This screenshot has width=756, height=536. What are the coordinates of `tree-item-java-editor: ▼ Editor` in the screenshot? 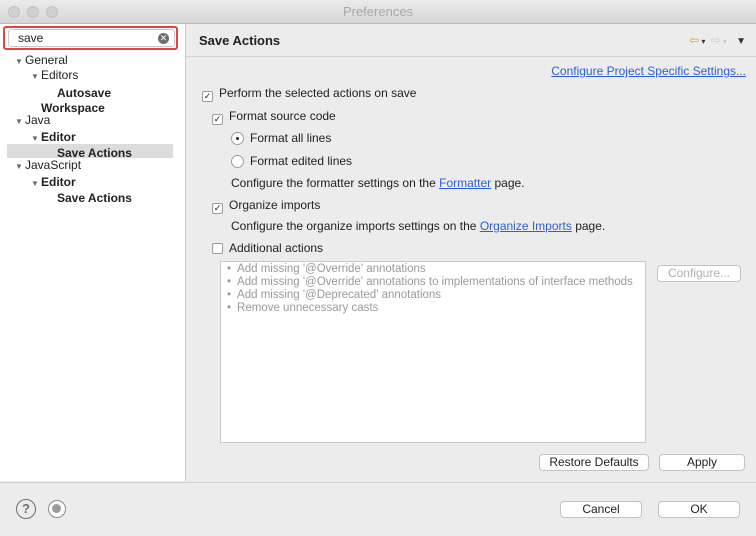 It's located at (53, 137).